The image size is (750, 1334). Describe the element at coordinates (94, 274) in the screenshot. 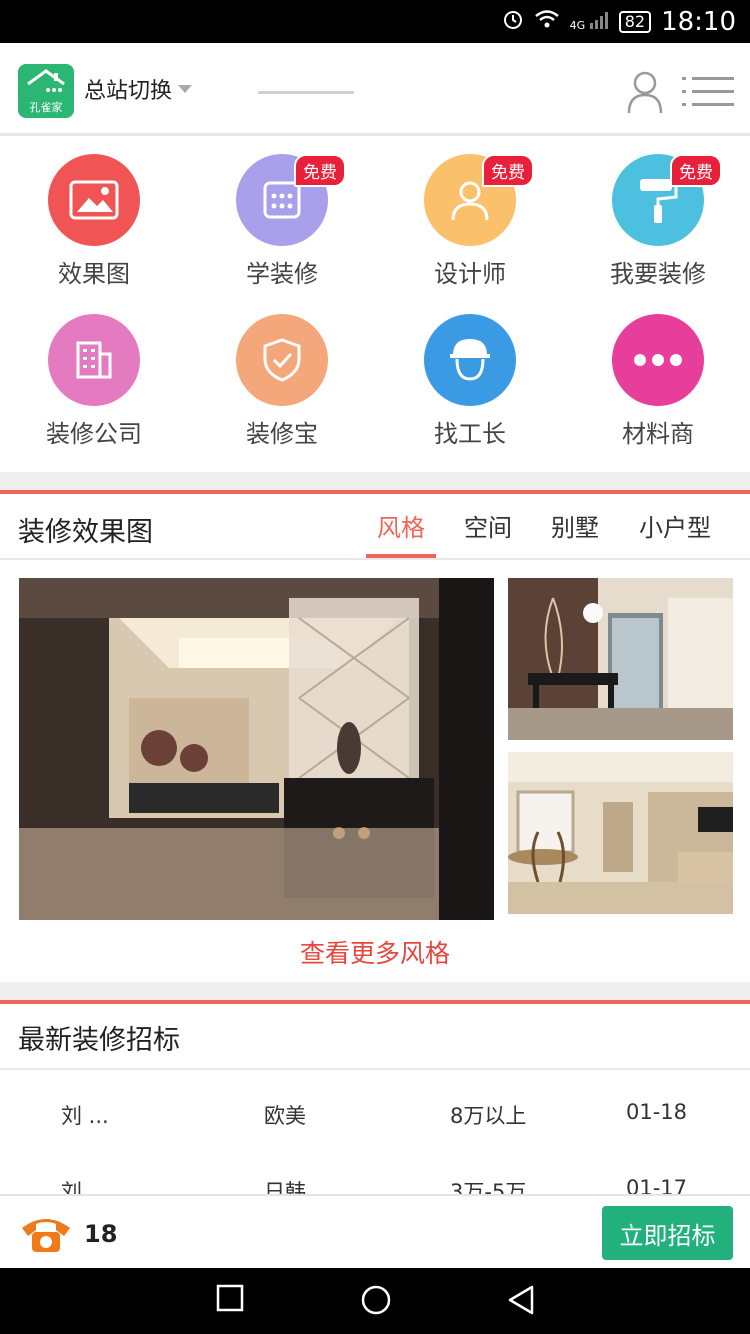

I see `grid-item-label: 效果图` at that location.